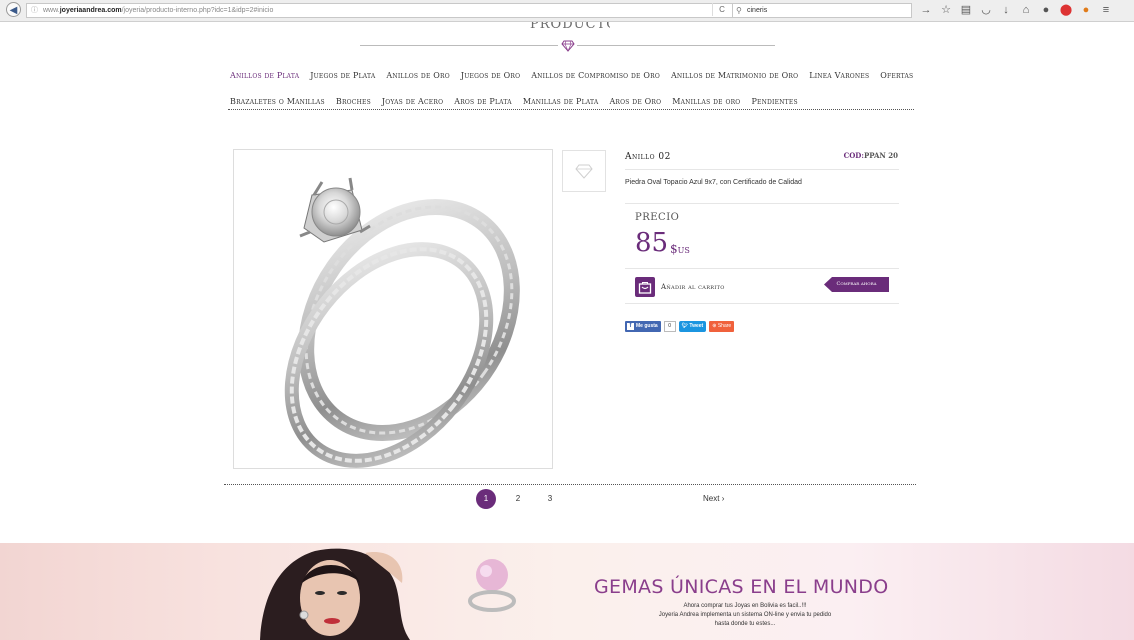 This screenshot has width=1134, height=640. I want to click on chevron-right-icon: ›, so click(723, 498).